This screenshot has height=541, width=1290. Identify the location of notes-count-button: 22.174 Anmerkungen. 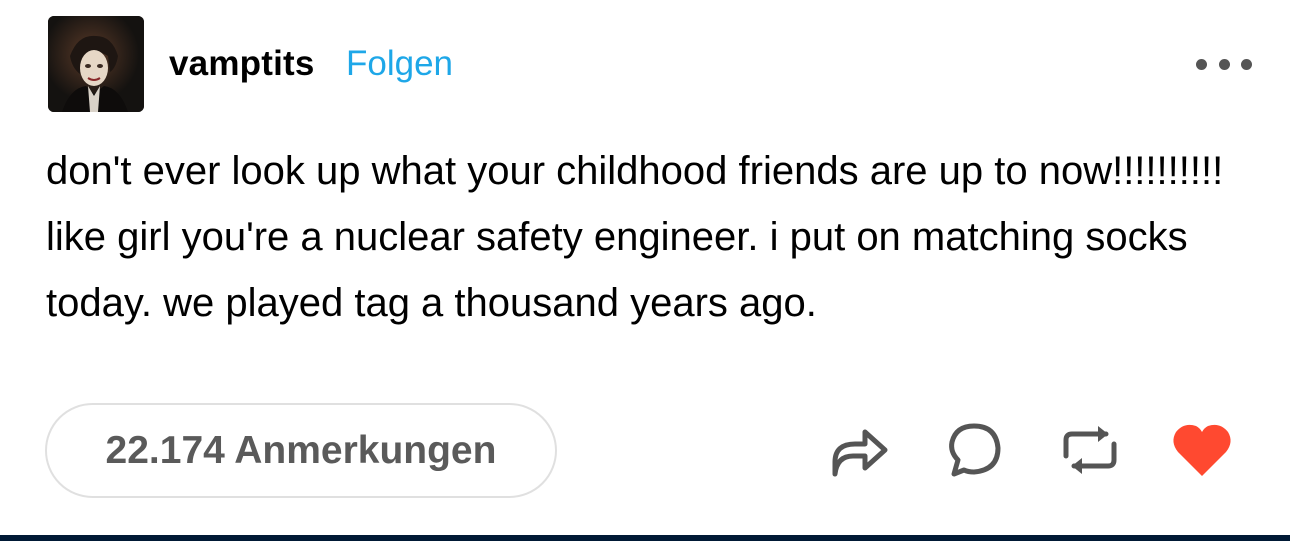
(301, 450).